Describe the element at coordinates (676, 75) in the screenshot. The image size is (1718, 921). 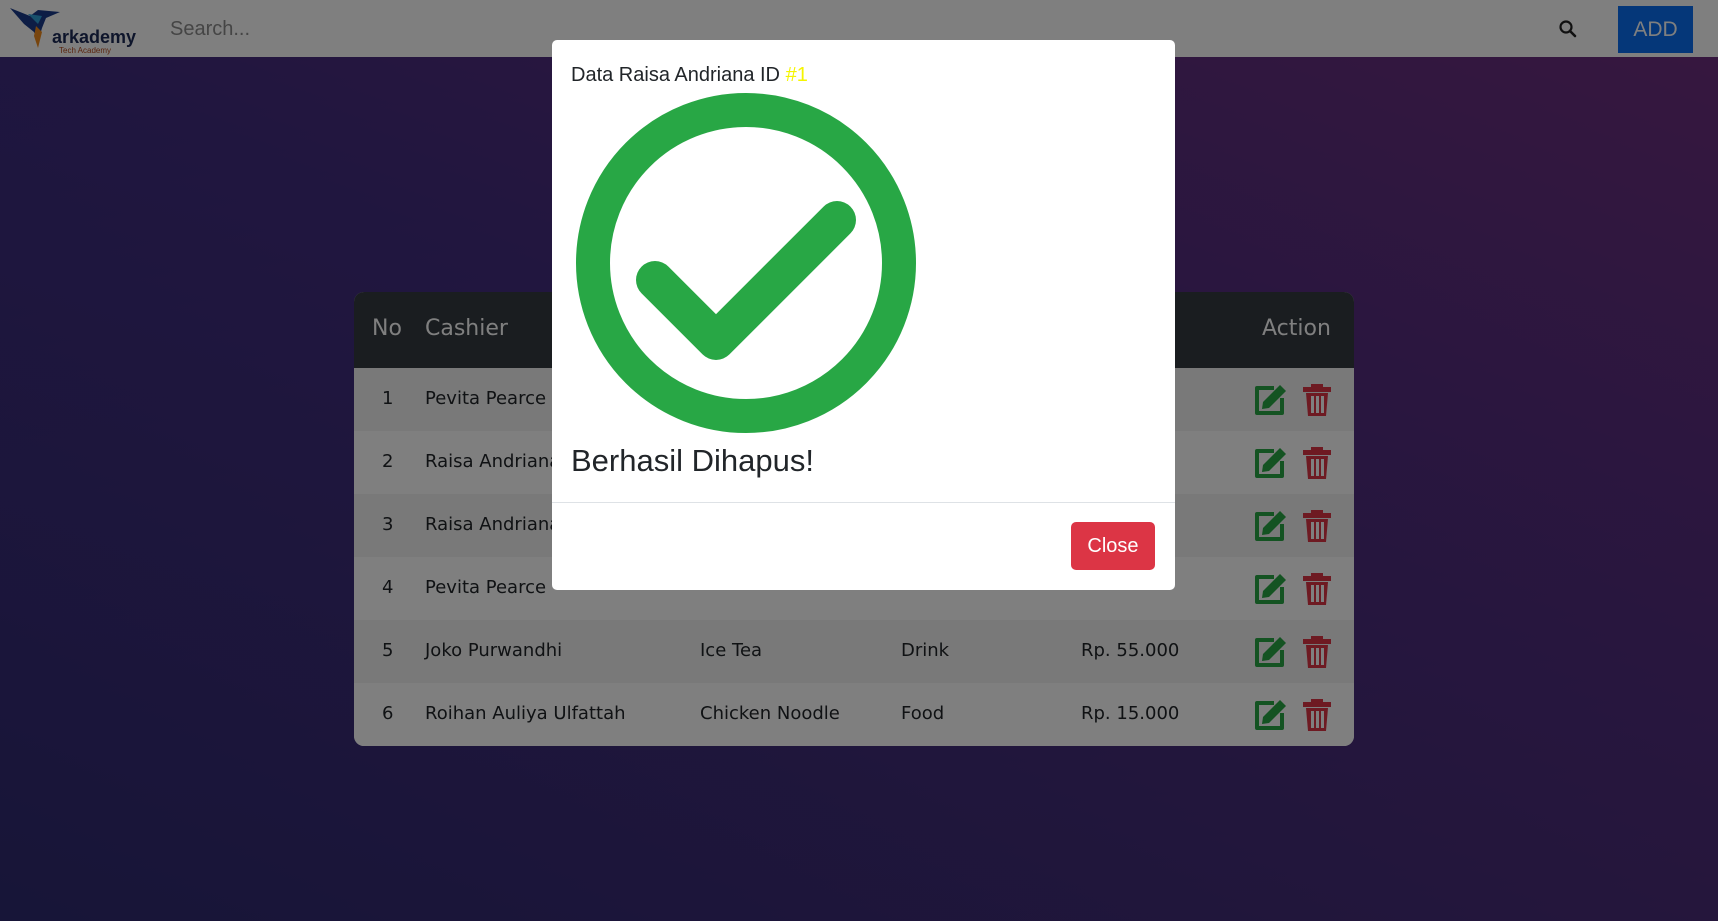
I see `modal-title-text: Data Raisa Andriana ID` at that location.